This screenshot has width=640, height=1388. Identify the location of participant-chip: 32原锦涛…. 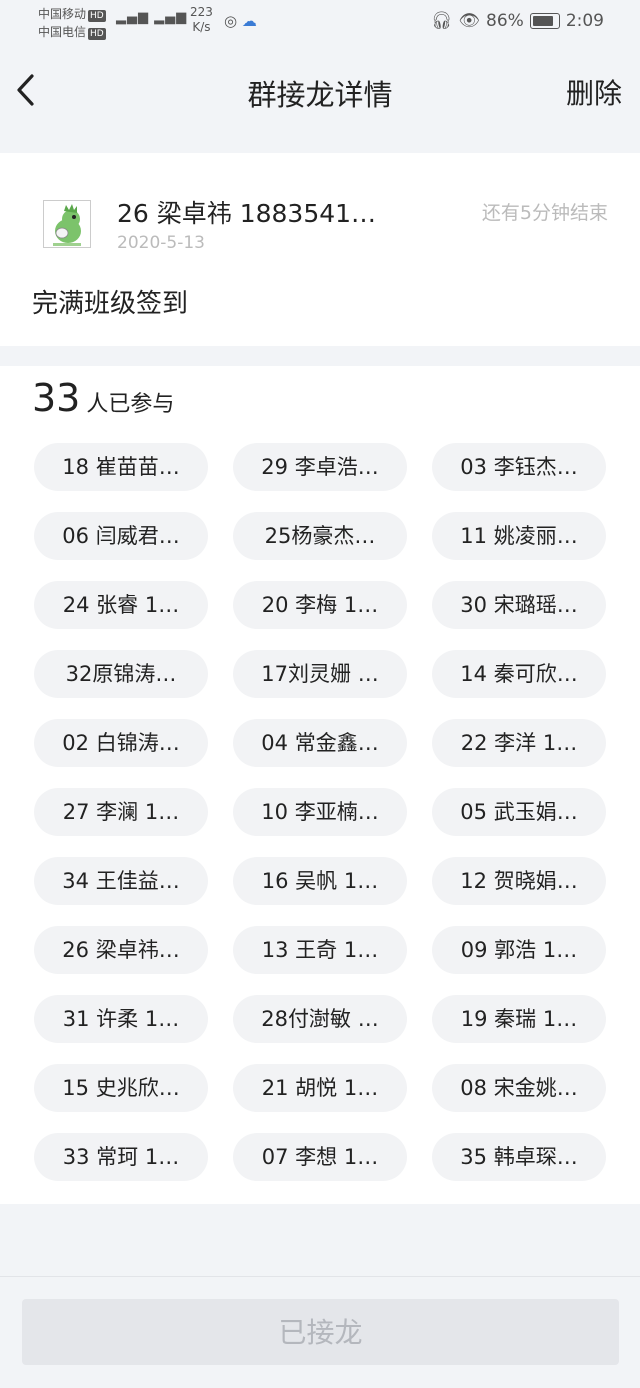
(121, 674).